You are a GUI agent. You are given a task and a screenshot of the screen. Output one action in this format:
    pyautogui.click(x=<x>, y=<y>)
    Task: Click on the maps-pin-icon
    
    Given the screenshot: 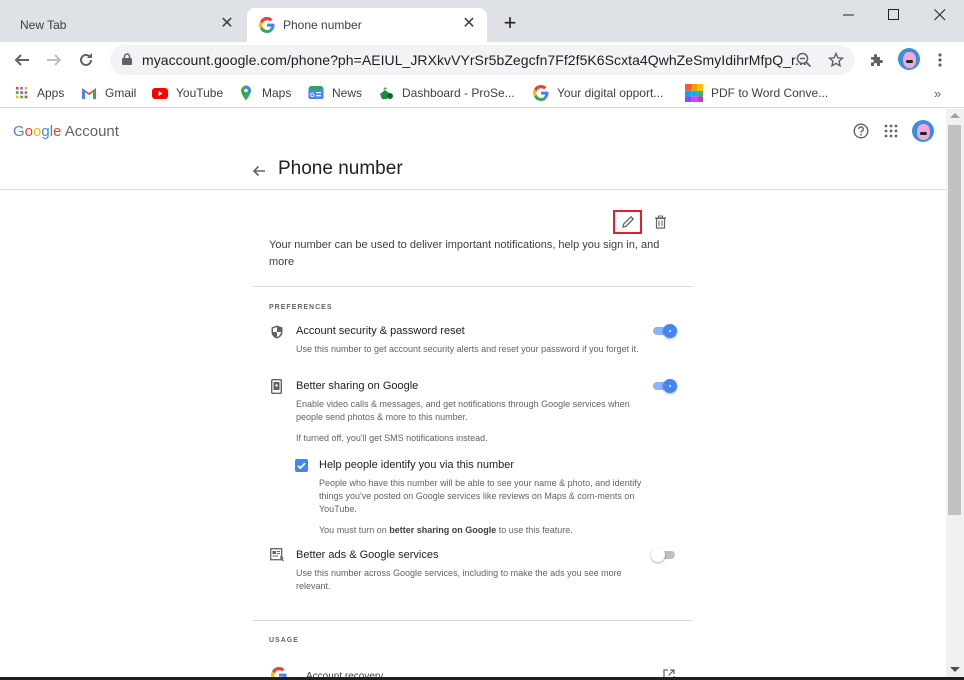 What is the action you would take?
    pyautogui.click(x=246, y=93)
    